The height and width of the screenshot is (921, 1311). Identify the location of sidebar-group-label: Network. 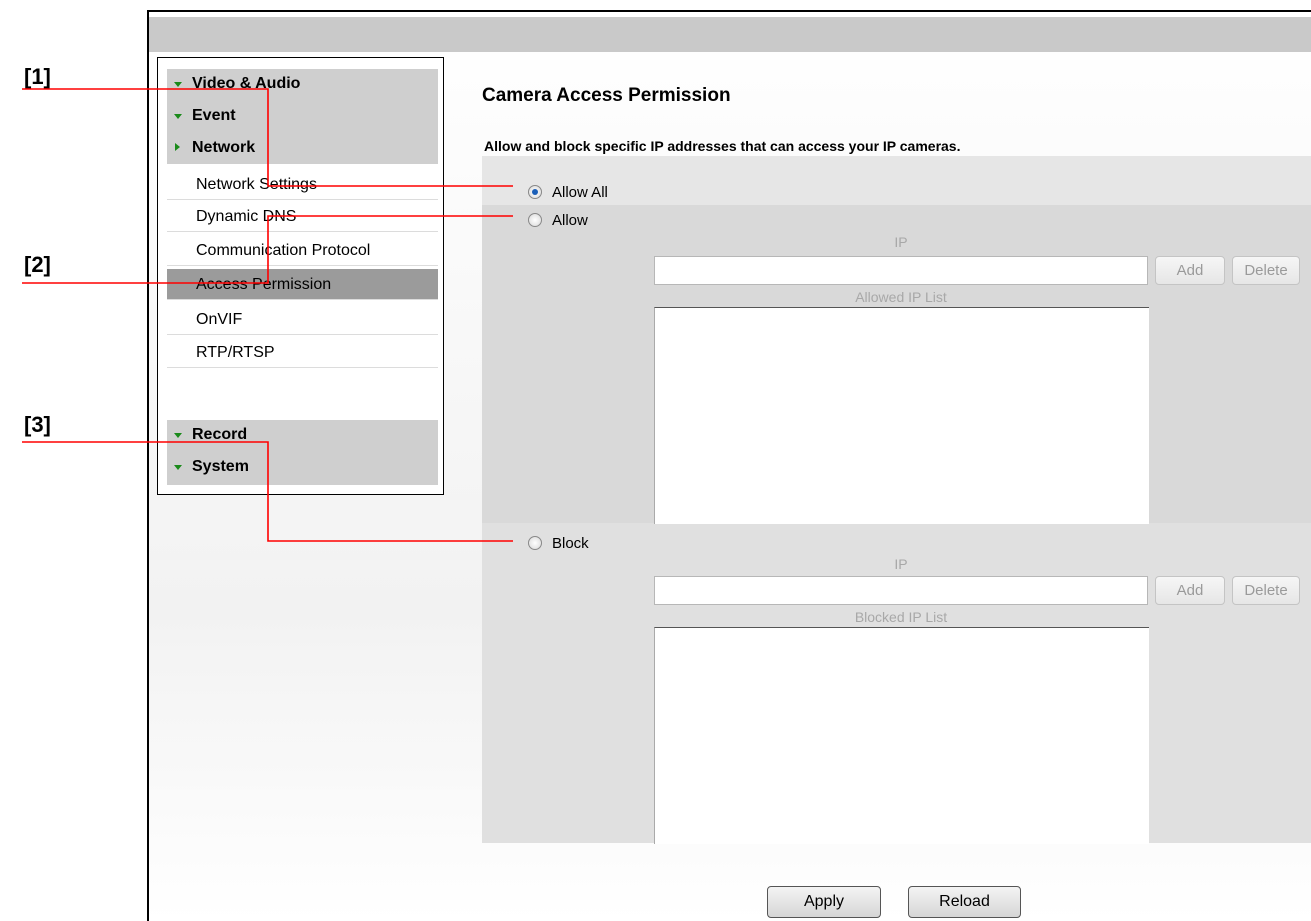
(224, 147).